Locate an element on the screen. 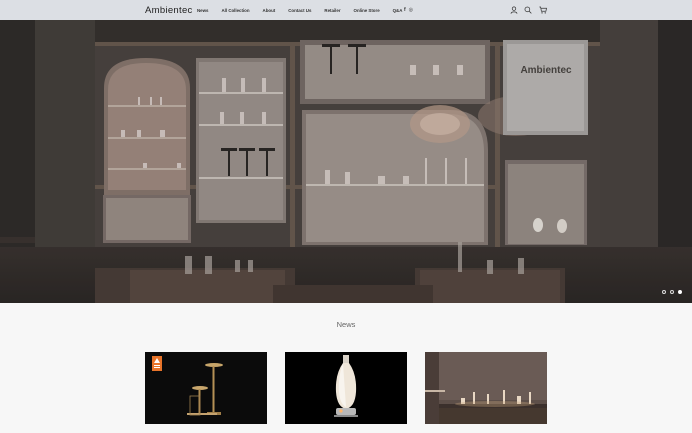 The width and height of the screenshot is (692, 433). nav-item-retailer: Retailer is located at coordinates (332, 10).